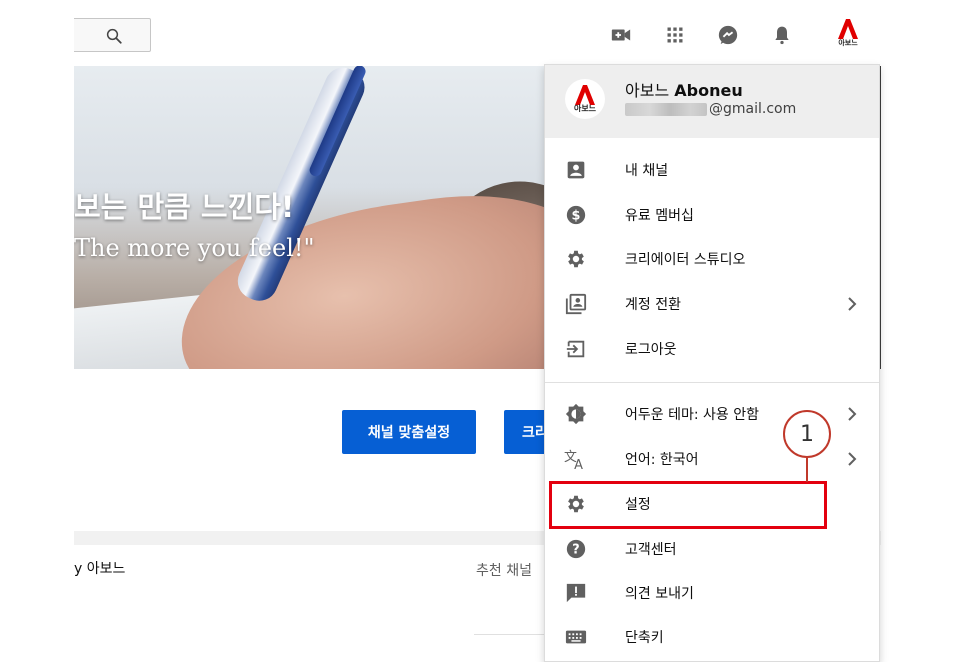  I want to click on help-icon: ?, so click(576, 549).